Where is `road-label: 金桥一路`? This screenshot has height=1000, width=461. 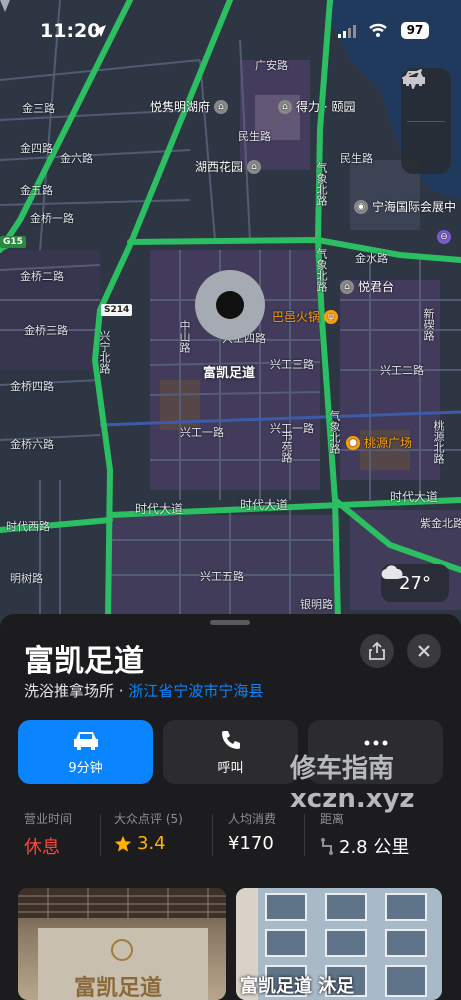
road-label: 金桥一路 is located at coordinates (52, 218).